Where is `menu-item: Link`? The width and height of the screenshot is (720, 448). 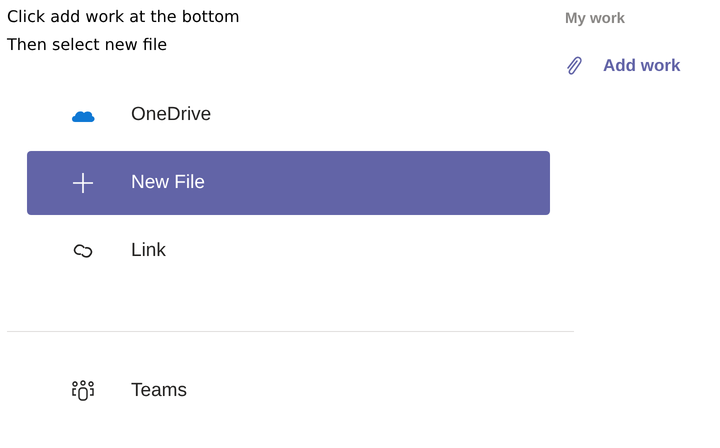 menu-item: Link is located at coordinates (288, 251).